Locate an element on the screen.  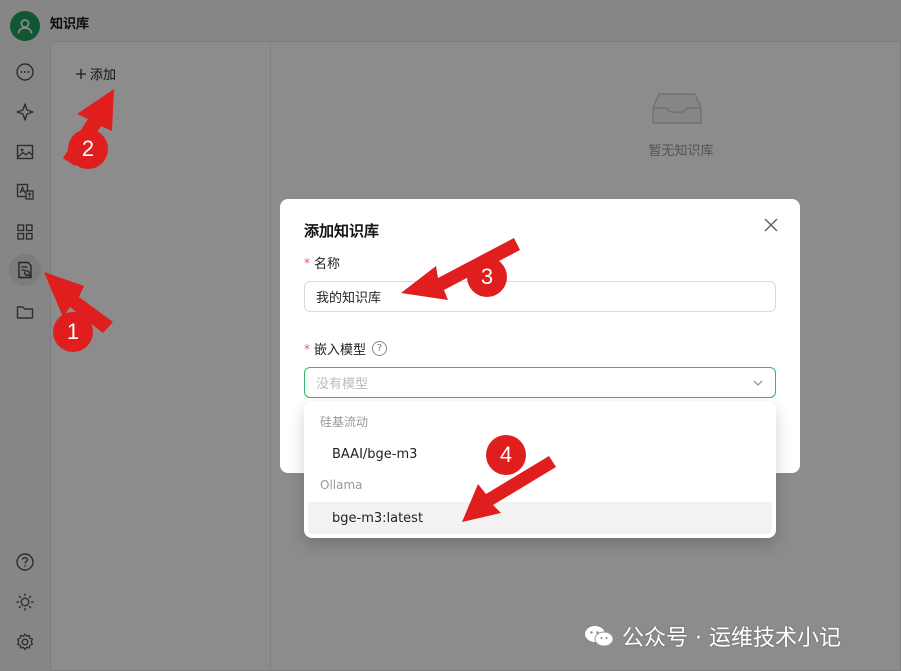
question-circle-icon: ? is located at coordinates (380, 348).